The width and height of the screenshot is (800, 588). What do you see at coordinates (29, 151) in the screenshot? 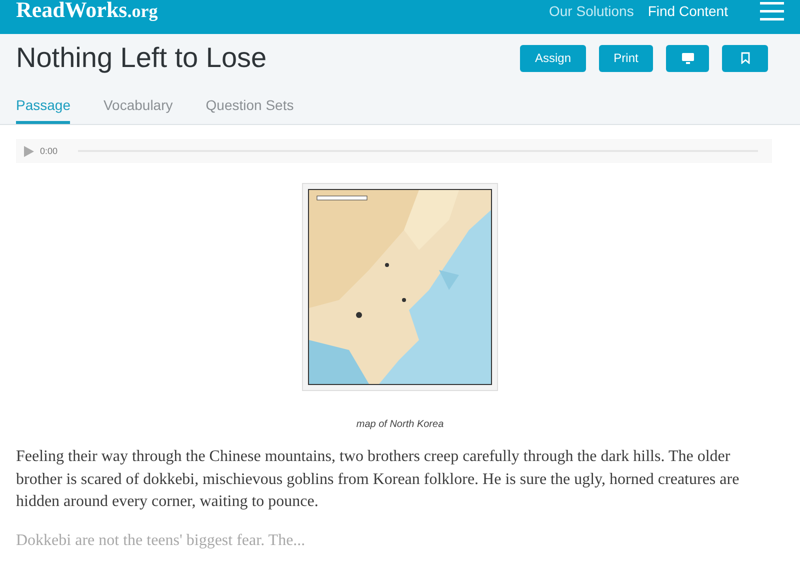
I see `play-icon` at bounding box center [29, 151].